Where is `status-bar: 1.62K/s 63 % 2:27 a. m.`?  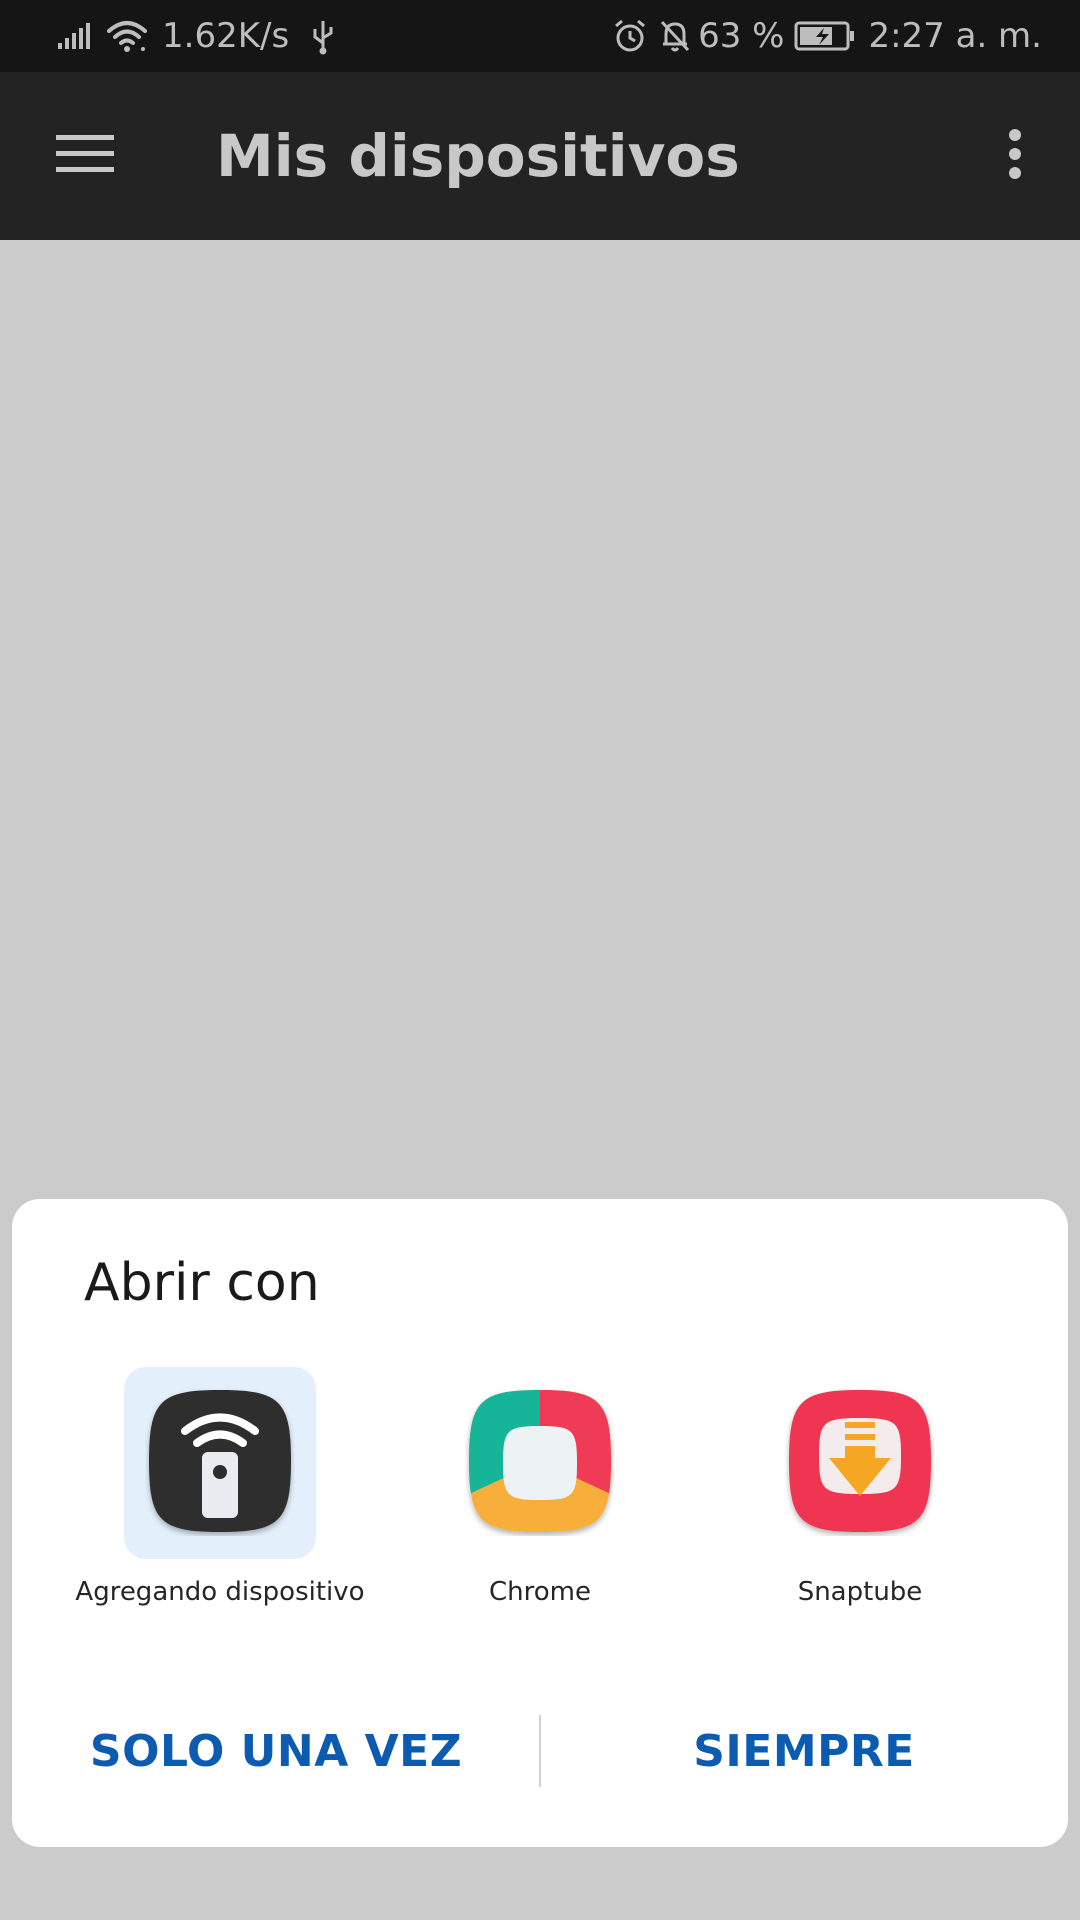 status-bar: 1.62K/s 63 % 2:27 a. m. is located at coordinates (540, 36).